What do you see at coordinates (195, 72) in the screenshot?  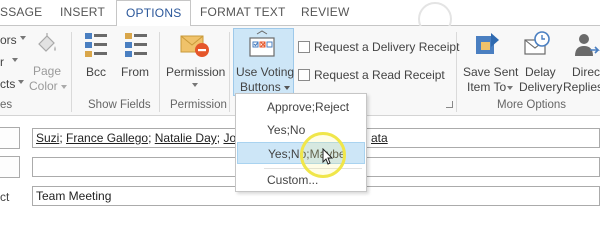 I see `permission-button: Permission` at bounding box center [195, 72].